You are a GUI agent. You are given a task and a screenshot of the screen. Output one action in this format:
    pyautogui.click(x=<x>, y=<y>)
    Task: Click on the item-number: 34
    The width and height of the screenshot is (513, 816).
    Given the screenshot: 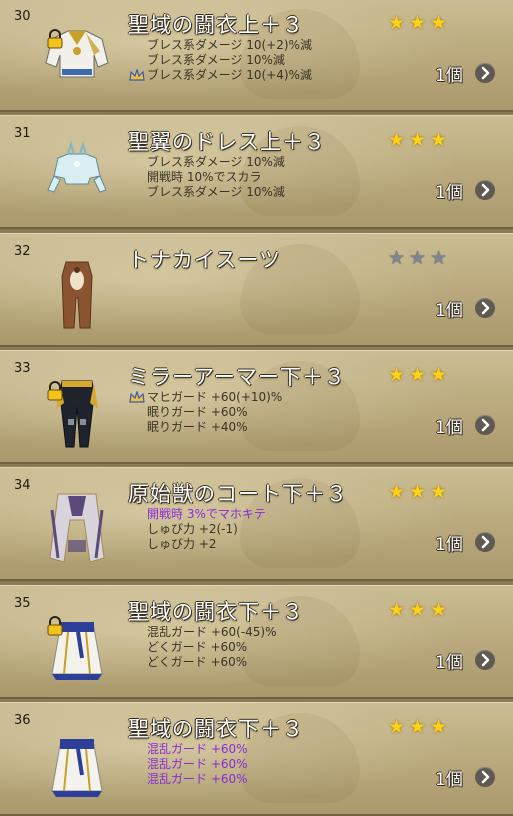 What is the action you would take?
    pyautogui.click(x=22, y=486)
    